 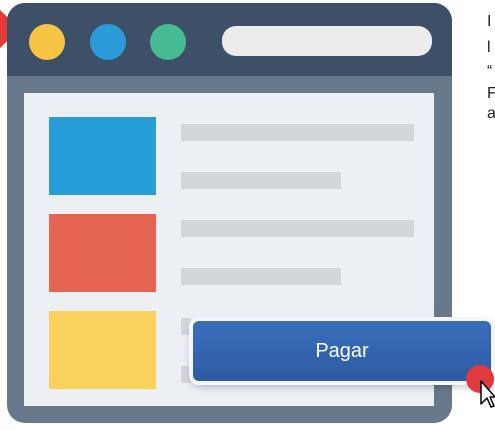 I want to click on cropped-caption-char: I, so click(x=489, y=21).